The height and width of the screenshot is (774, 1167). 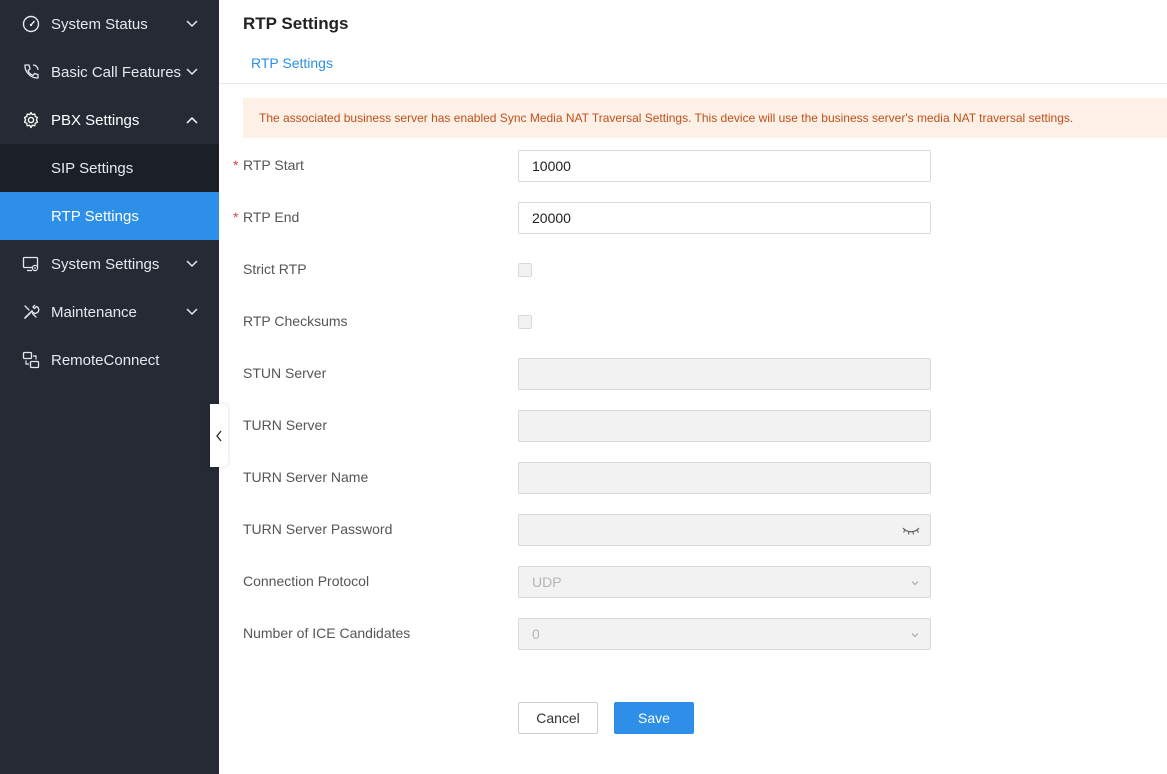 I want to click on sidebar-item-label: PBX Settings, so click(x=95, y=120).